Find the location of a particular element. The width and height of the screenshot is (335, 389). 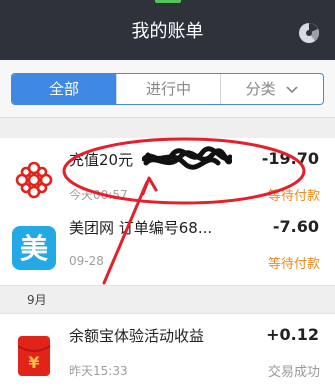

month-section-header: 9月 is located at coordinates (167, 300).